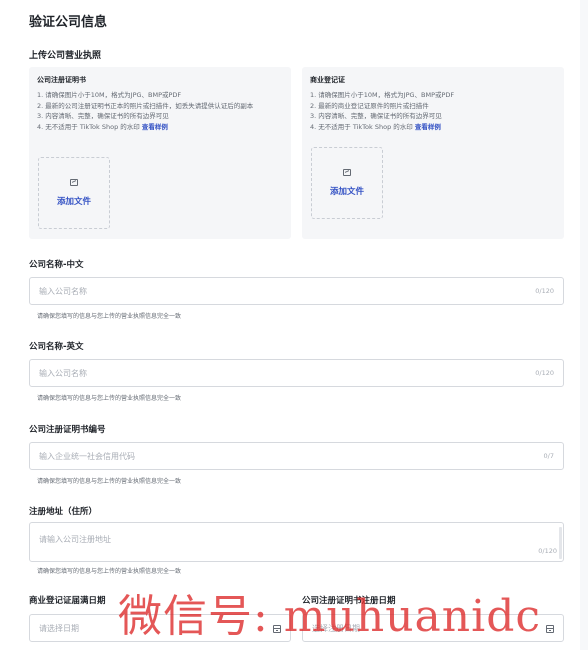 The width and height of the screenshot is (588, 650). I want to click on textarea-scrollbar, so click(560, 543).